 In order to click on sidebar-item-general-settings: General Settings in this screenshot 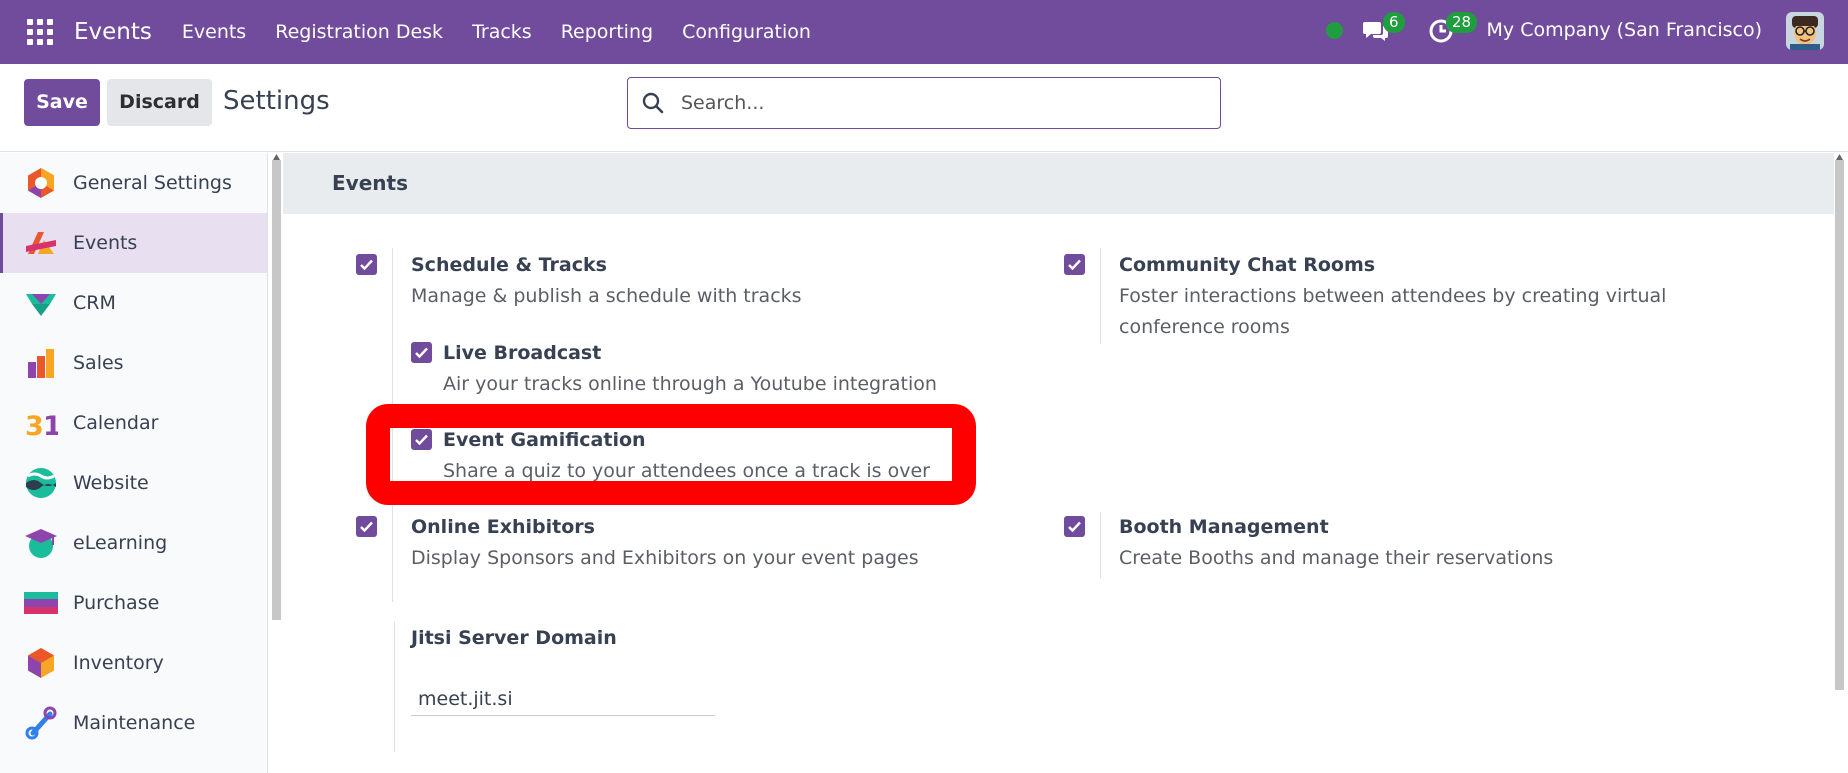, I will do `click(133, 183)`.